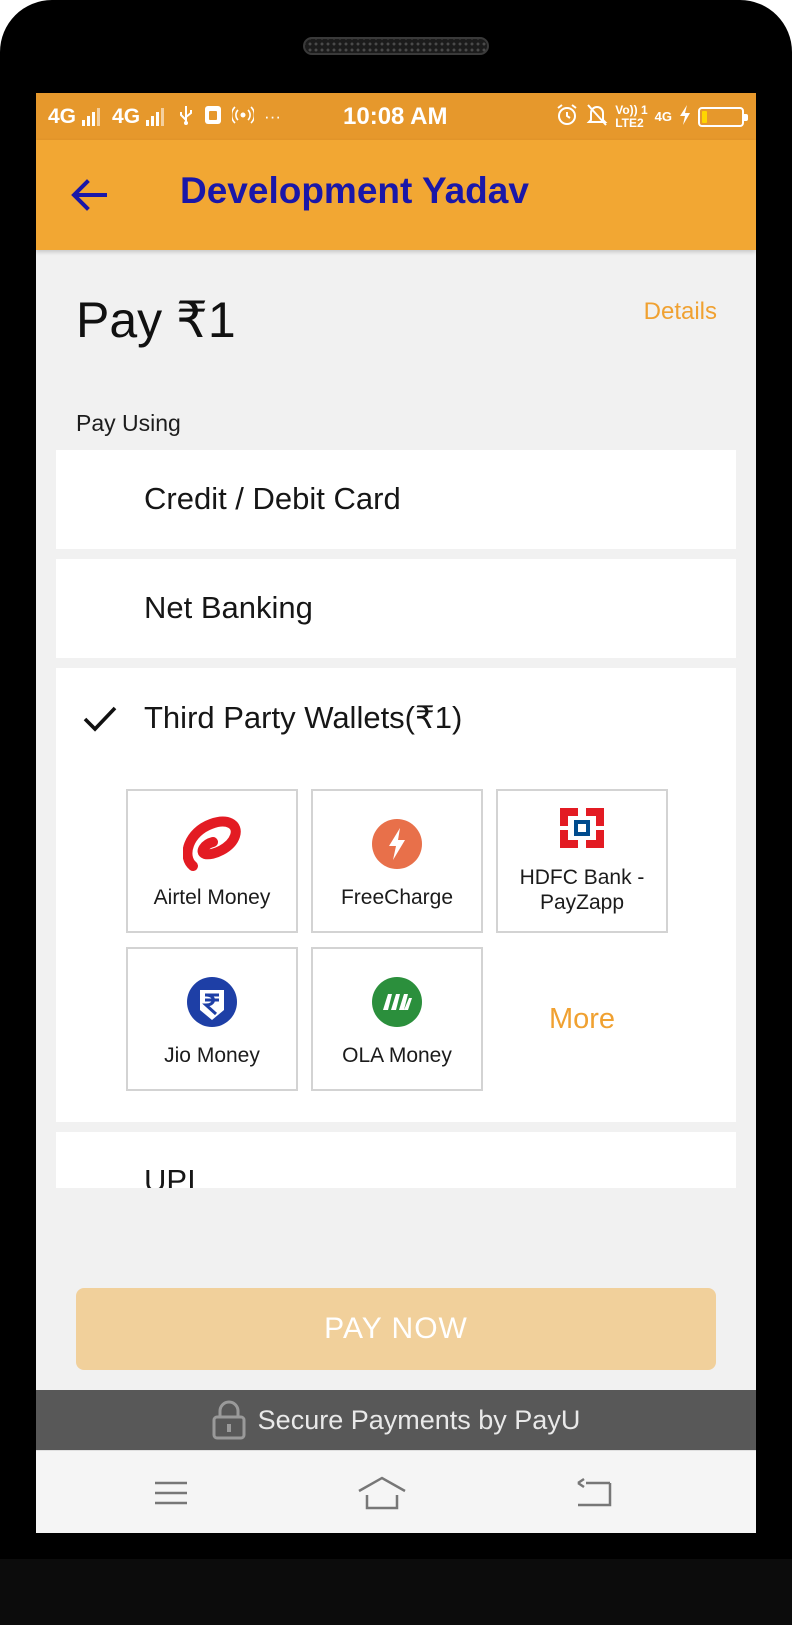  What do you see at coordinates (396, 1160) in the screenshot?
I see `option-upi: UPI` at bounding box center [396, 1160].